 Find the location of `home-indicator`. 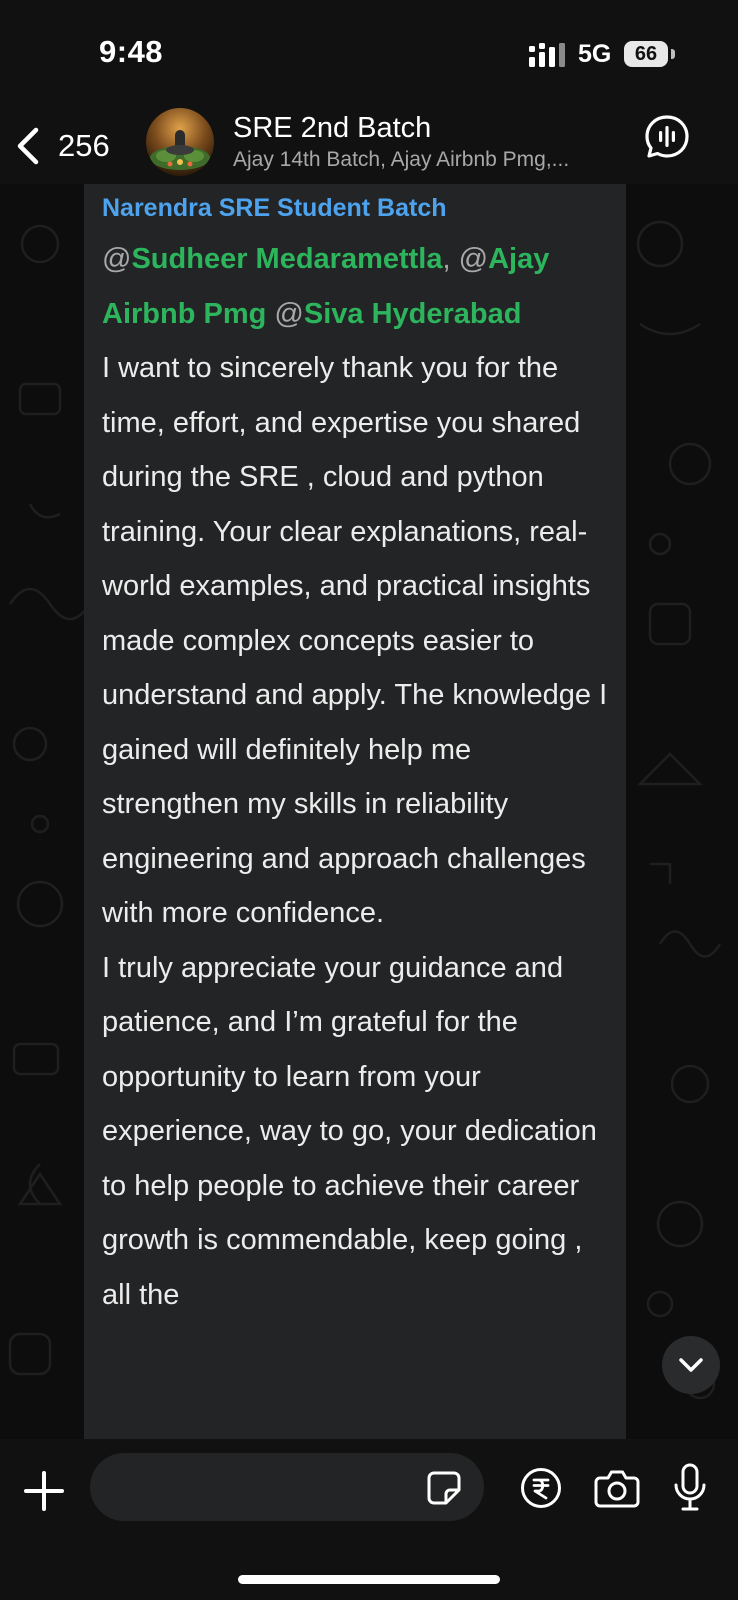

home-indicator is located at coordinates (369, 1579).